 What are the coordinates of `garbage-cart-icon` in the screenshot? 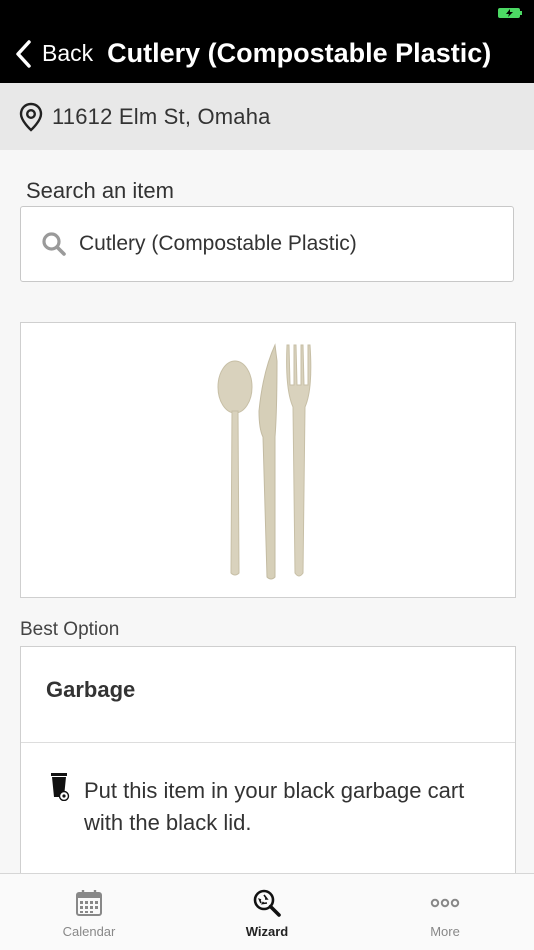 It's located at (60, 787).